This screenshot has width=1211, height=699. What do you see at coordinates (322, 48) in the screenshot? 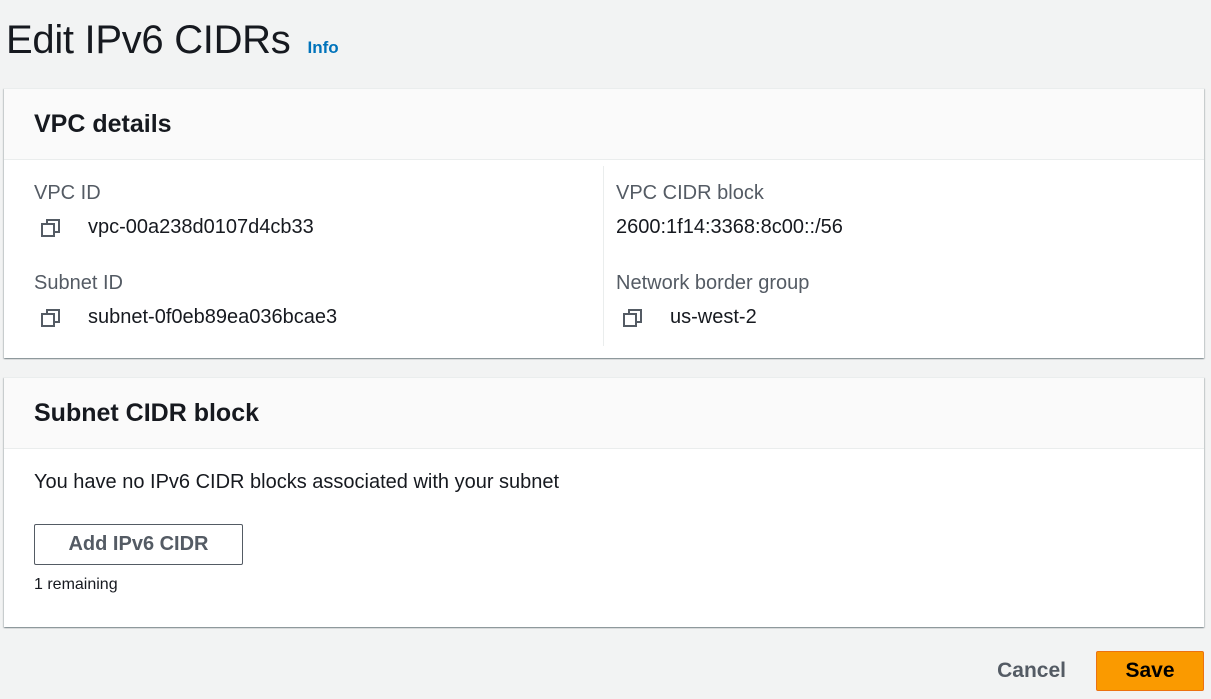
I see `info-link: Info` at bounding box center [322, 48].